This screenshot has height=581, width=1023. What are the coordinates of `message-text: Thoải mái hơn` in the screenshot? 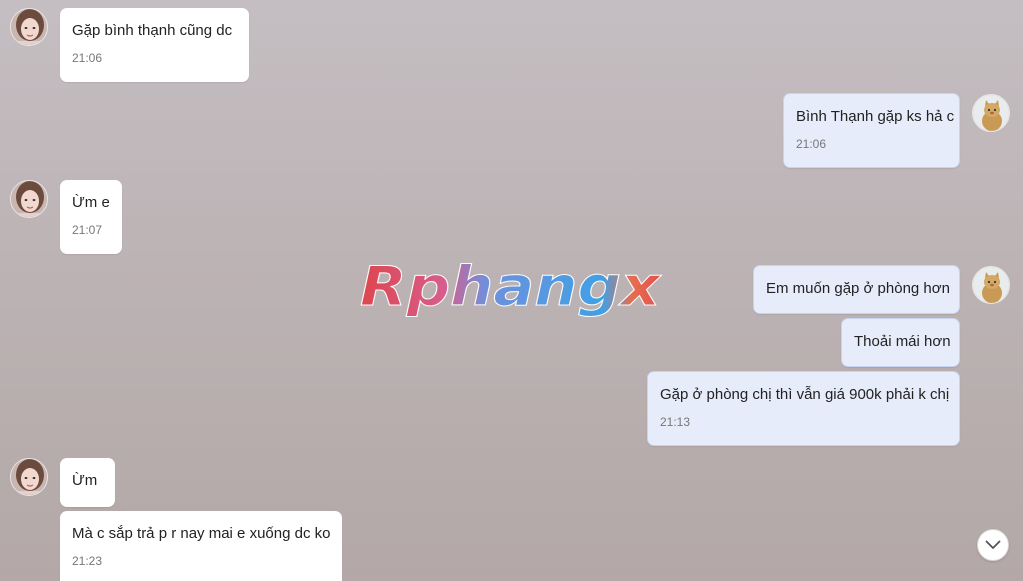 It's located at (902, 341).